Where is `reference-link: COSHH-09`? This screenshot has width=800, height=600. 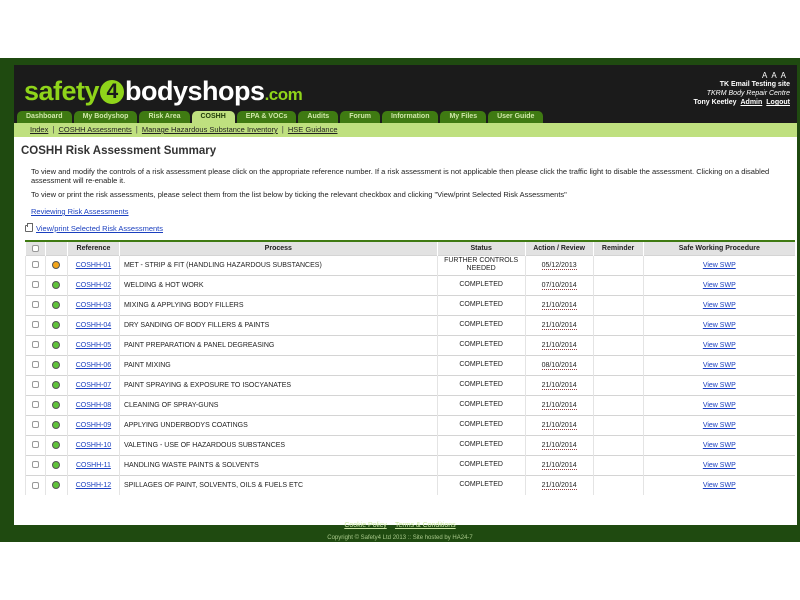
reference-link: COSHH-09 is located at coordinates (93, 425).